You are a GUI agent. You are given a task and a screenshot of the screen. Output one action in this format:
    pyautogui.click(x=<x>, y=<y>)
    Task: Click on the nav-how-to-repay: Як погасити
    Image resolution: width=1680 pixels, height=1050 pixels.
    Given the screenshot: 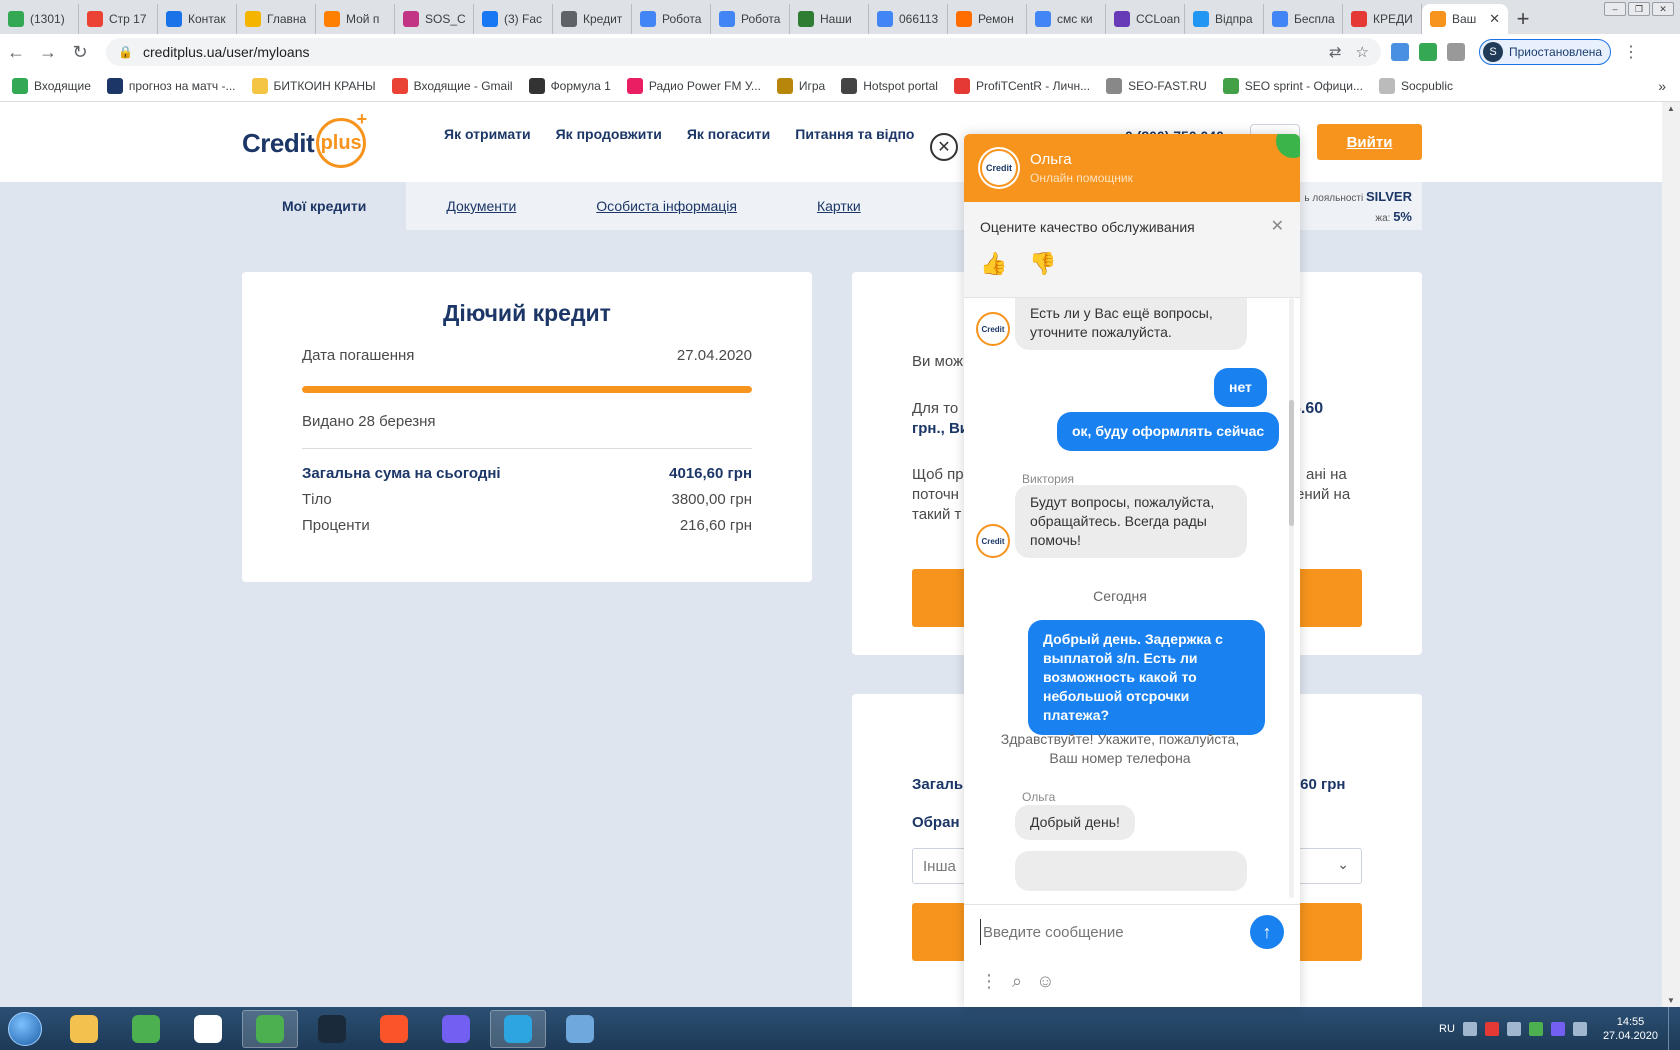 What is the action you would take?
    pyautogui.click(x=728, y=134)
    